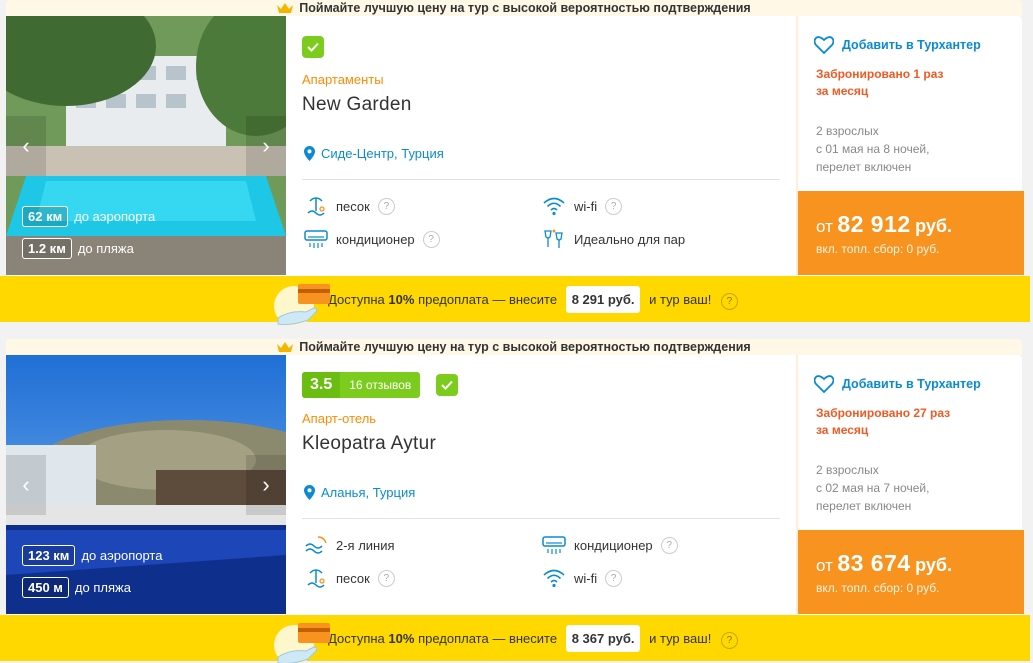 The height and width of the screenshot is (663, 1033). I want to click on hotel-location: Сиде-Центр, Турция, so click(374, 153).